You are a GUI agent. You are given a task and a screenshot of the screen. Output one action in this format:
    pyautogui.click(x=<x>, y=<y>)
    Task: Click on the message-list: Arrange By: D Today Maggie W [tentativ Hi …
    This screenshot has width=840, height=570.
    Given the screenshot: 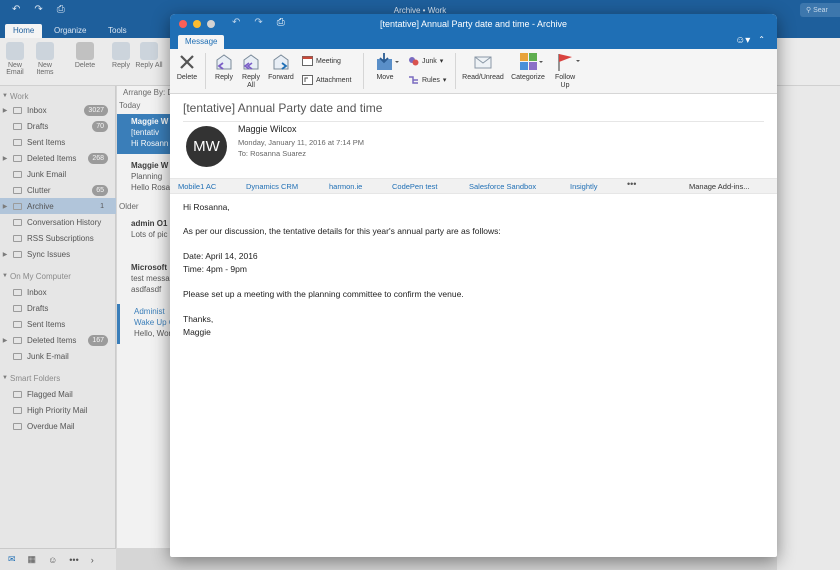 What is the action you would take?
    pyautogui.click(x=143, y=317)
    